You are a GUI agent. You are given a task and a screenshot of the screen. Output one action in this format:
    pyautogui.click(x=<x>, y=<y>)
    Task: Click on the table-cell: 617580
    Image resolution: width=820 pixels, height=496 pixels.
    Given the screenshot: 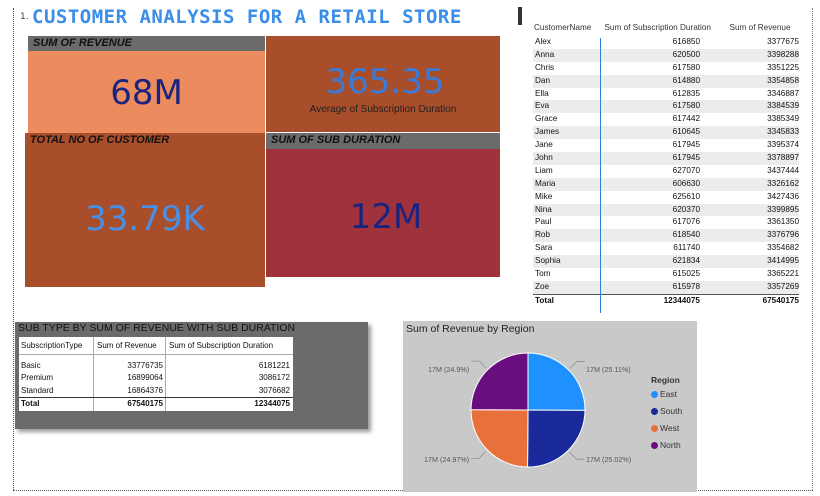 What is the action you would take?
    pyautogui.click(x=686, y=67)
    